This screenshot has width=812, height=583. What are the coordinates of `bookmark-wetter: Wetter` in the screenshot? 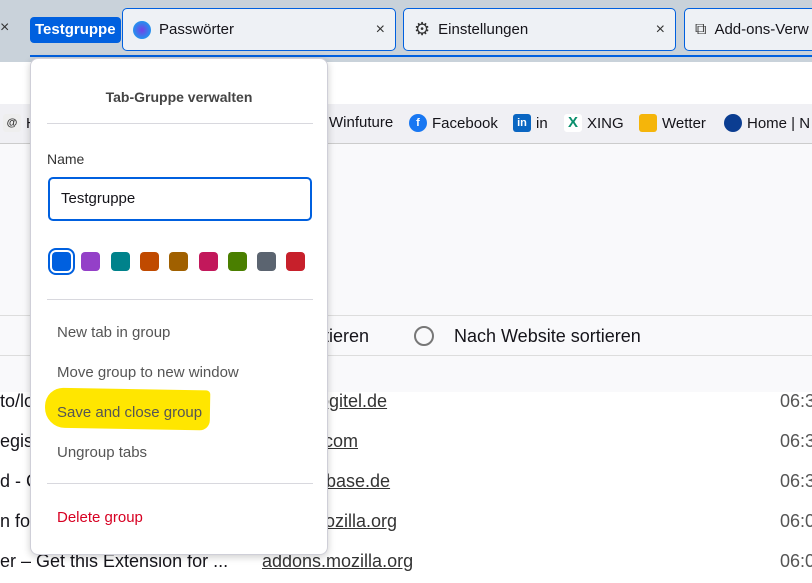 It's located at (672, 123).